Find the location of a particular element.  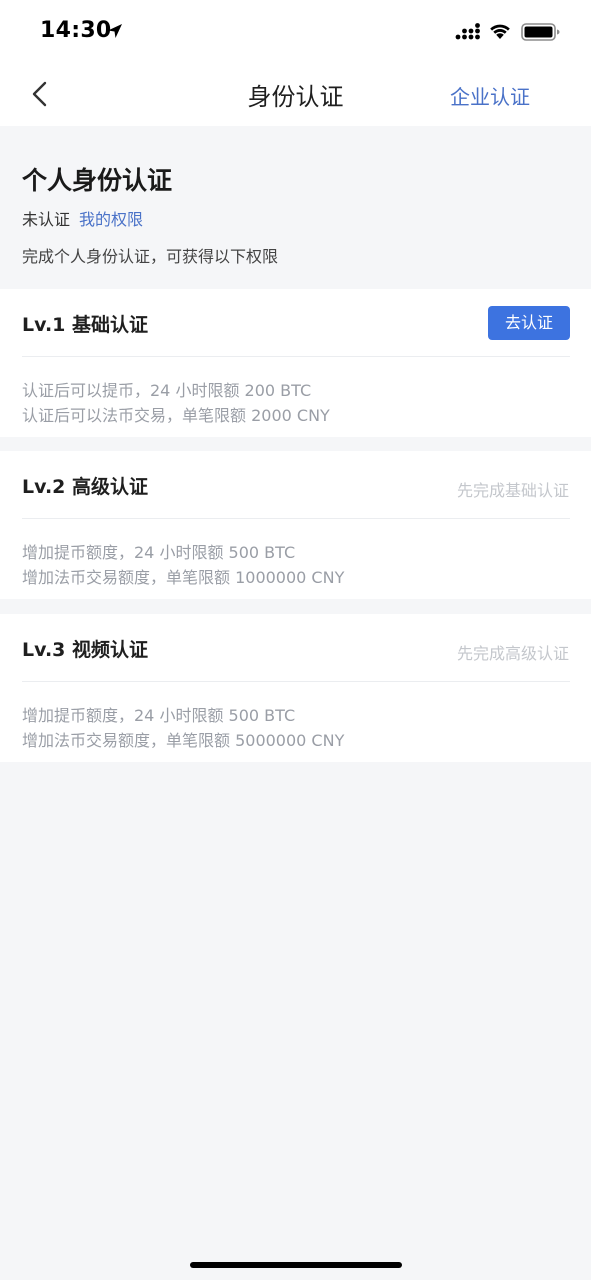

level-title: Lv.3 视频认证 is located at coordinates (85, 650).